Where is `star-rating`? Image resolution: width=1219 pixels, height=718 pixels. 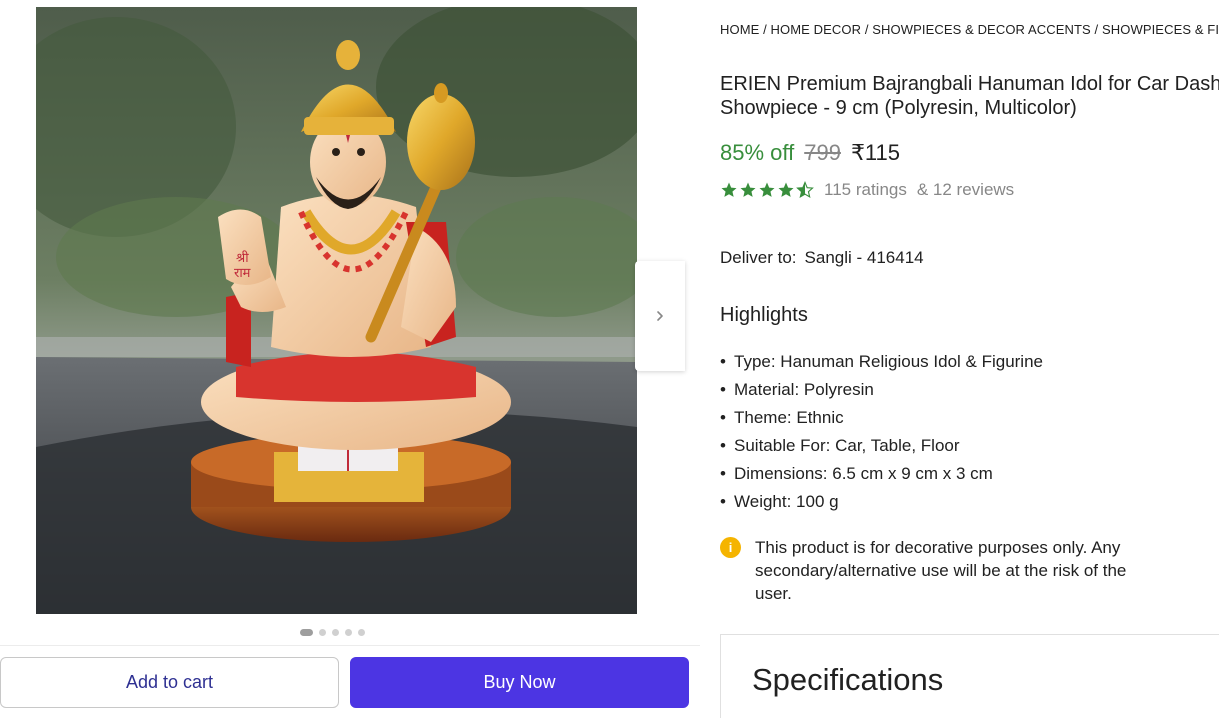 star-rating is located at coordinates (767, 190).